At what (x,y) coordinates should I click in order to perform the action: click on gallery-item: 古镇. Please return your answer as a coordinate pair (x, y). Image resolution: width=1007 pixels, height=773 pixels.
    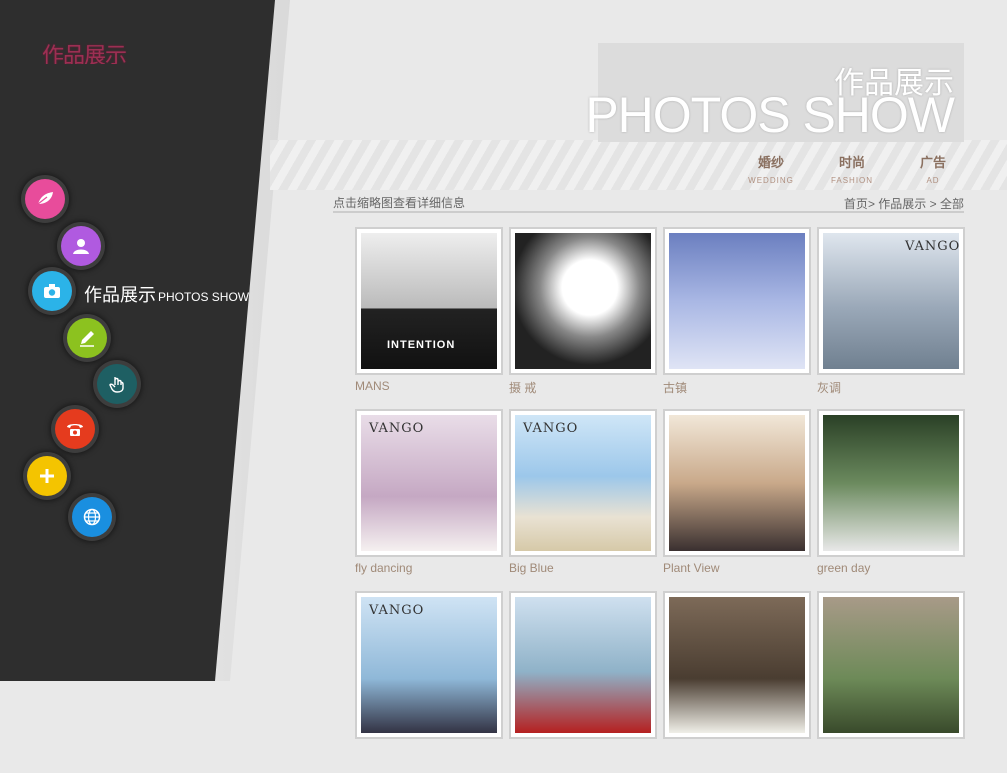
    Looking at the image, I should click on (737, 318).